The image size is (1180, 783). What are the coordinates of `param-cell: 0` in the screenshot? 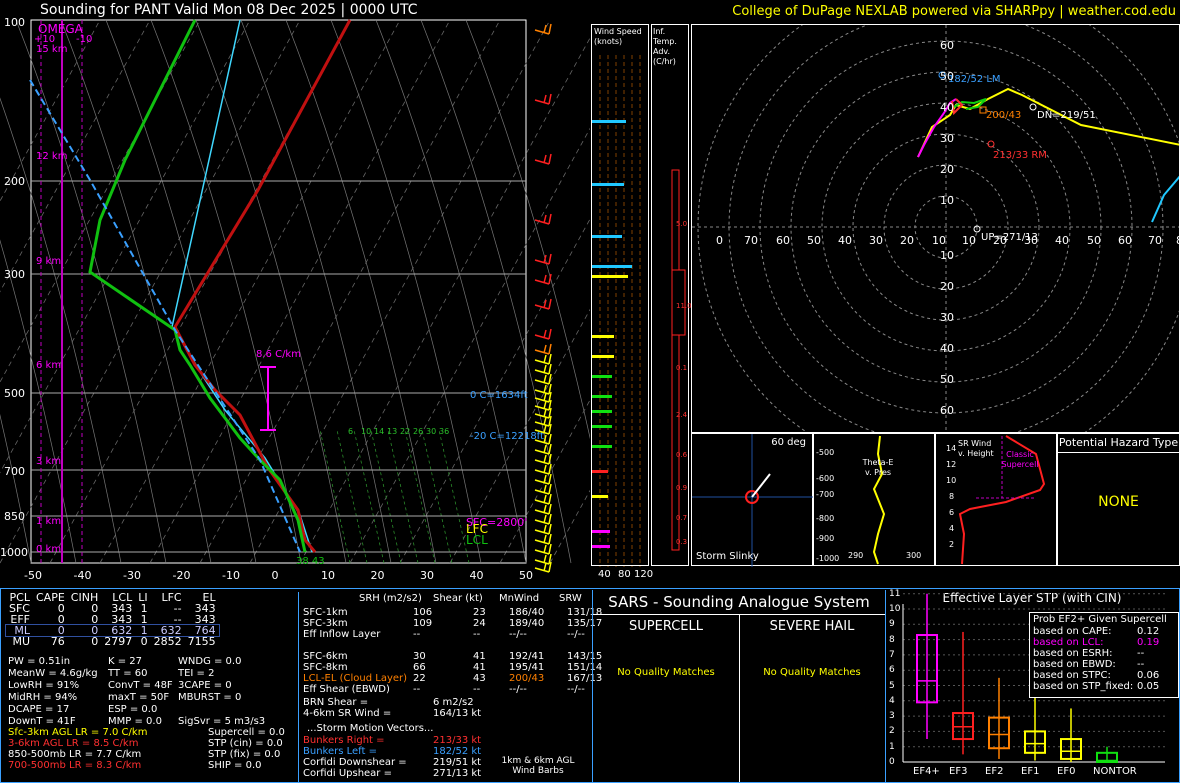 It's located at (144, 641).